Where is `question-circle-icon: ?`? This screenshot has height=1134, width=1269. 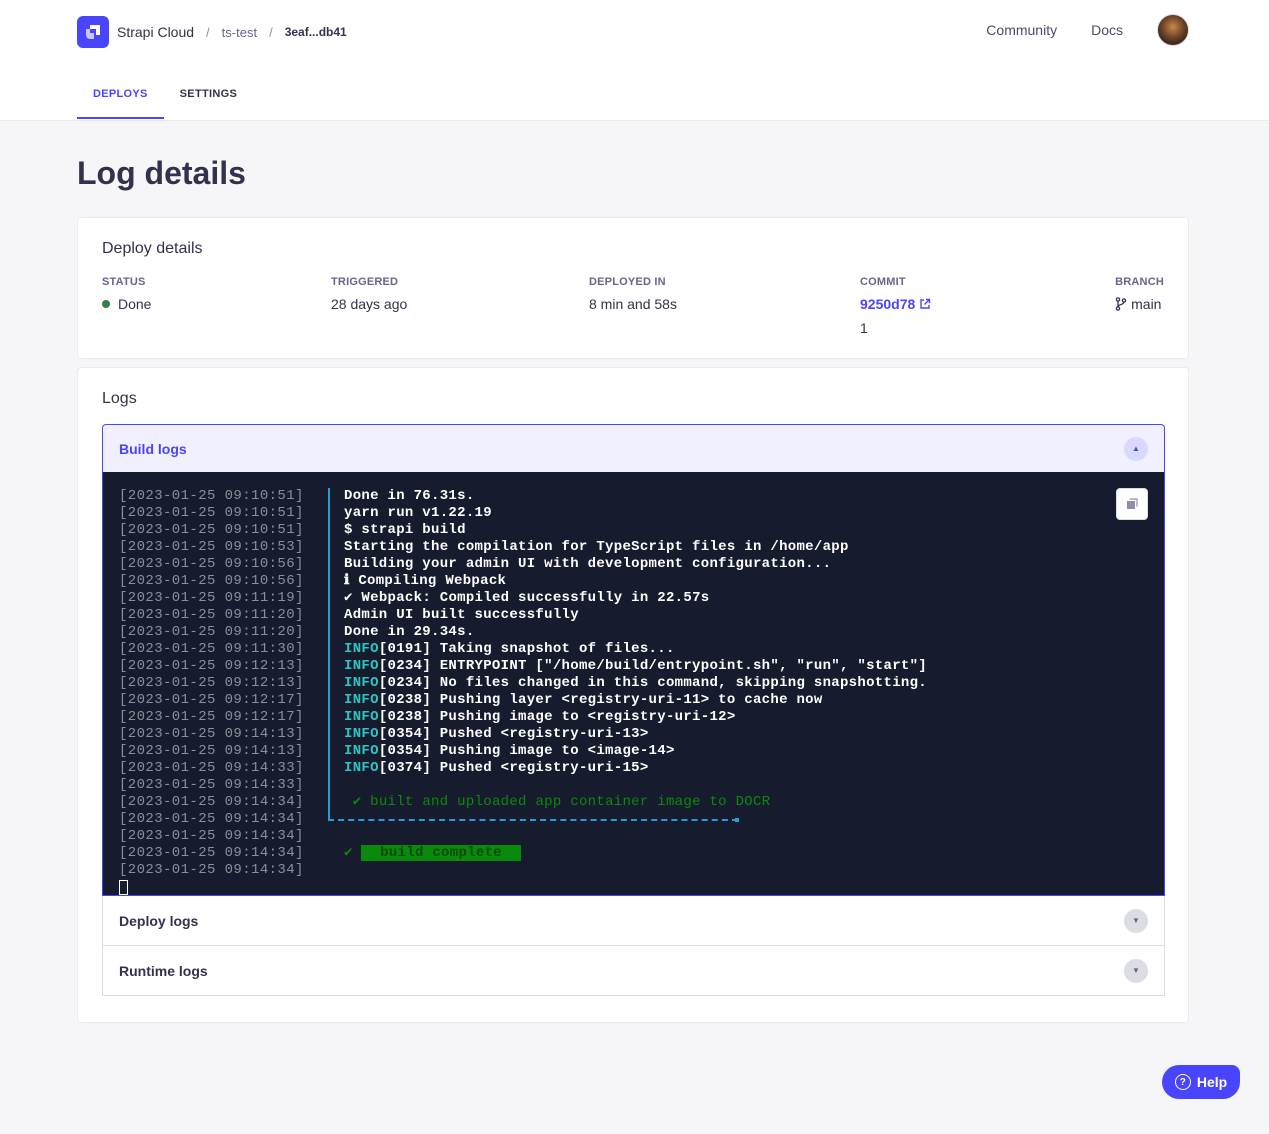
question-circle-icon: ? is located at coordinates (1182, 1082).